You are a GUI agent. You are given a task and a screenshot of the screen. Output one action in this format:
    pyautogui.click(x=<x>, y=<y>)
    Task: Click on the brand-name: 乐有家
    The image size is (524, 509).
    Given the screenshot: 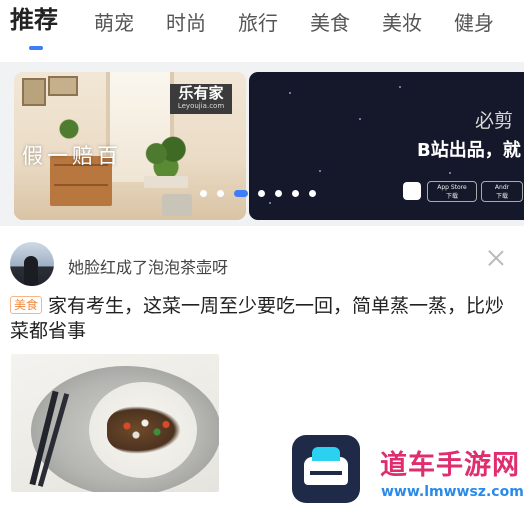 What is the action you would take?
    pyautogui.click(x=201, y=93)
    